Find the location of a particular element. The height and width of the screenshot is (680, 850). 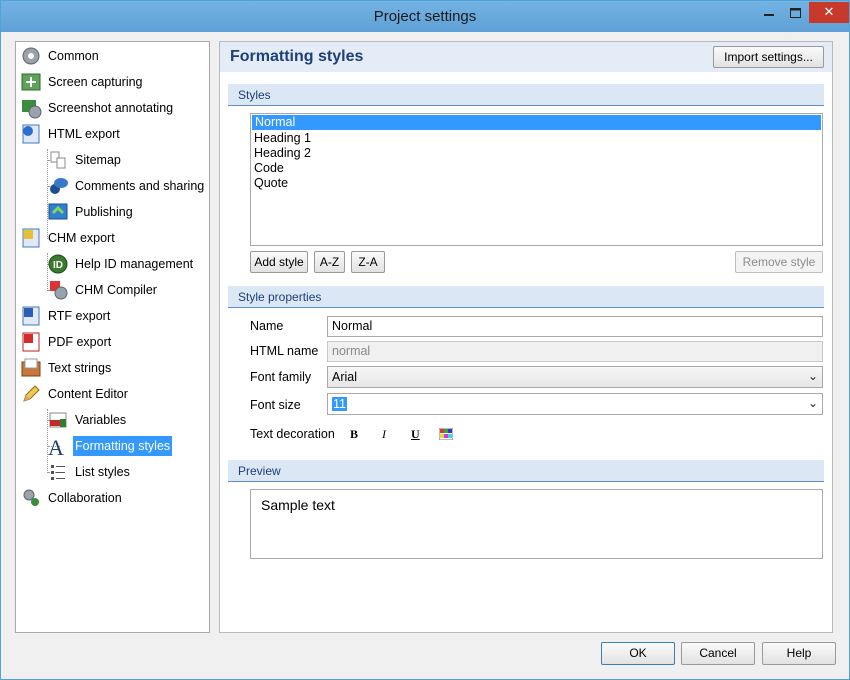

chm-export-icon is located at coordinates (31, 238).